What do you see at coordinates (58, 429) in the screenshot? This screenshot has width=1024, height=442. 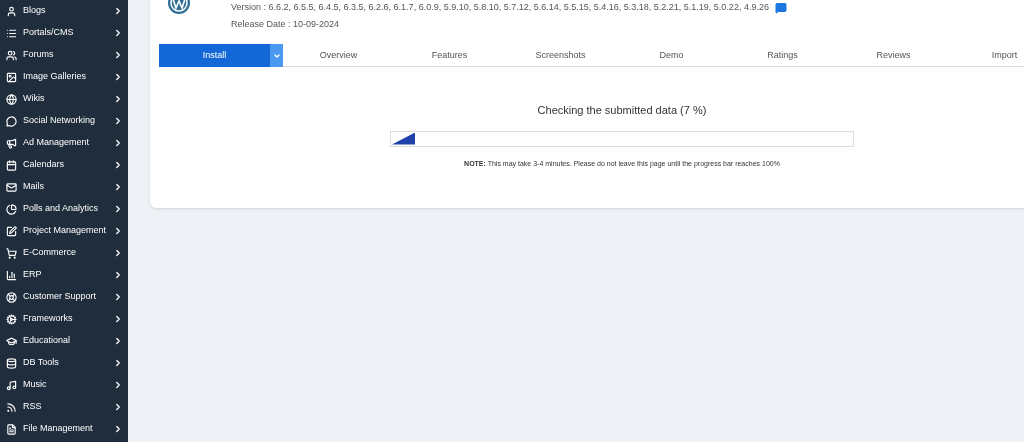 I see `sidebar-label: File Management` at bounding box center [58, 429].